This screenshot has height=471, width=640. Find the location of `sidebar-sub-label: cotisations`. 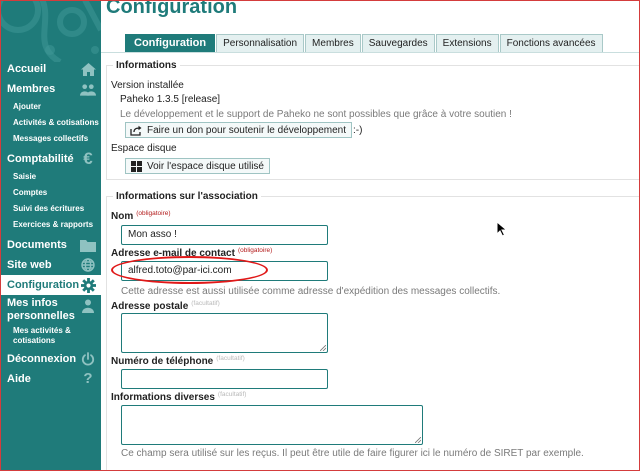

sidebar-sub-label: cotisations is located at coordinates (34, 340).